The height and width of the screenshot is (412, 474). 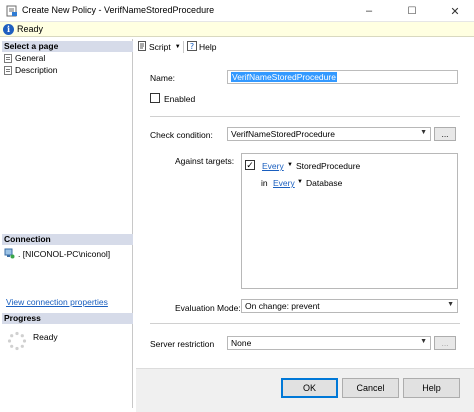 What do you see at coordinates (57, 302) in the screenshot?
I see `view-connection-properties-link: View connection properties` at bounding box center [57, 302].